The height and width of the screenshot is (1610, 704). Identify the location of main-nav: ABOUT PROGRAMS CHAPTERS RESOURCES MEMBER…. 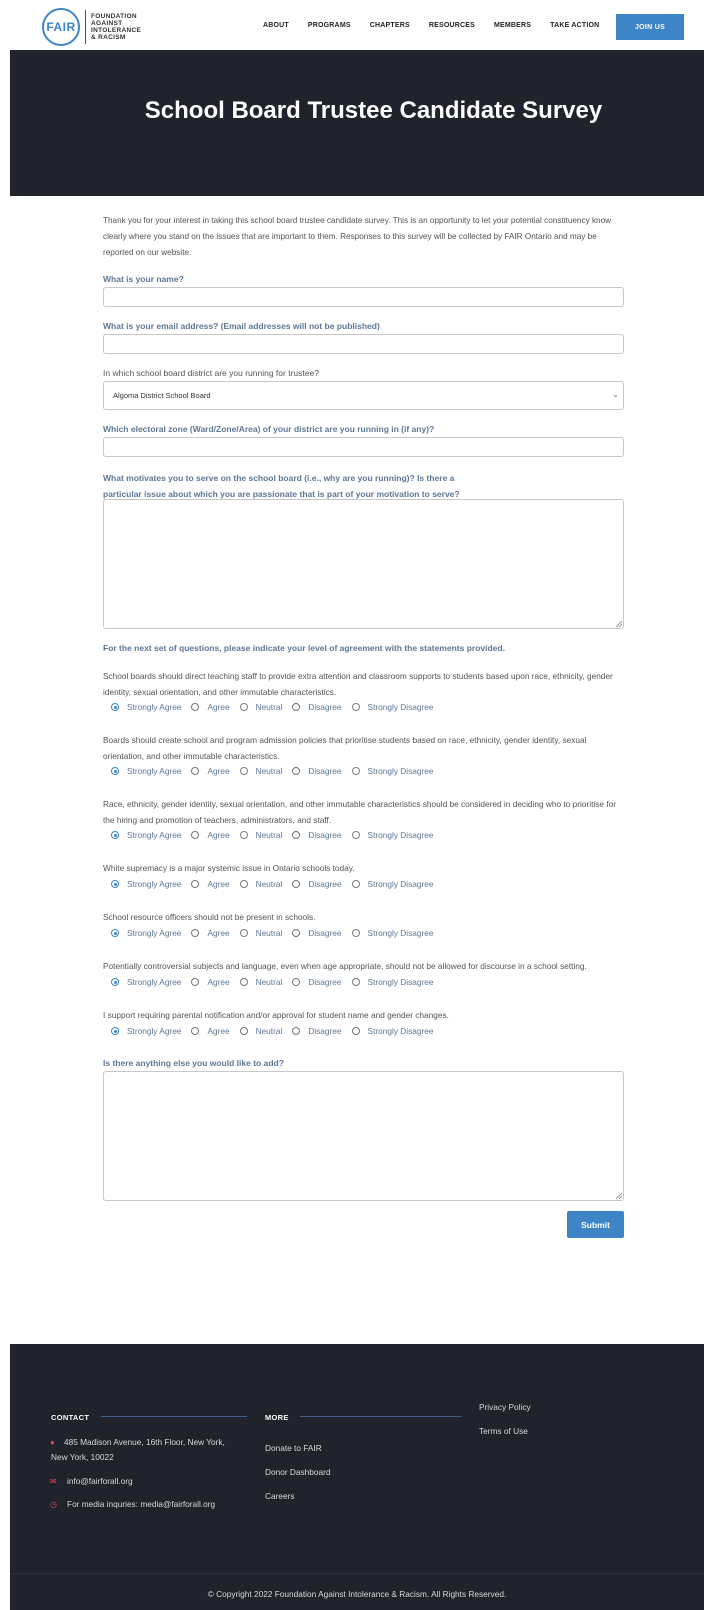
(440, 25).